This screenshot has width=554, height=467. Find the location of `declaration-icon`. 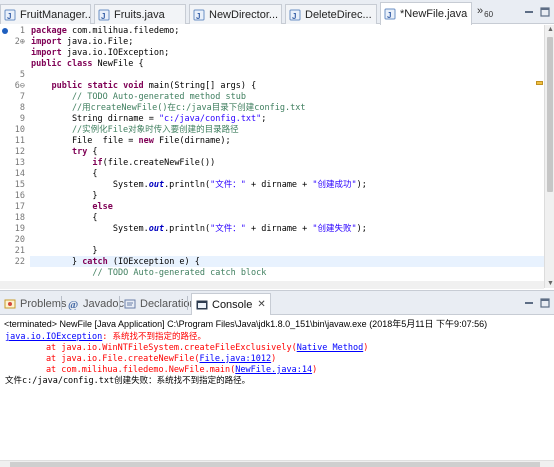

declaration-icon is located at coordinates (130, 304).